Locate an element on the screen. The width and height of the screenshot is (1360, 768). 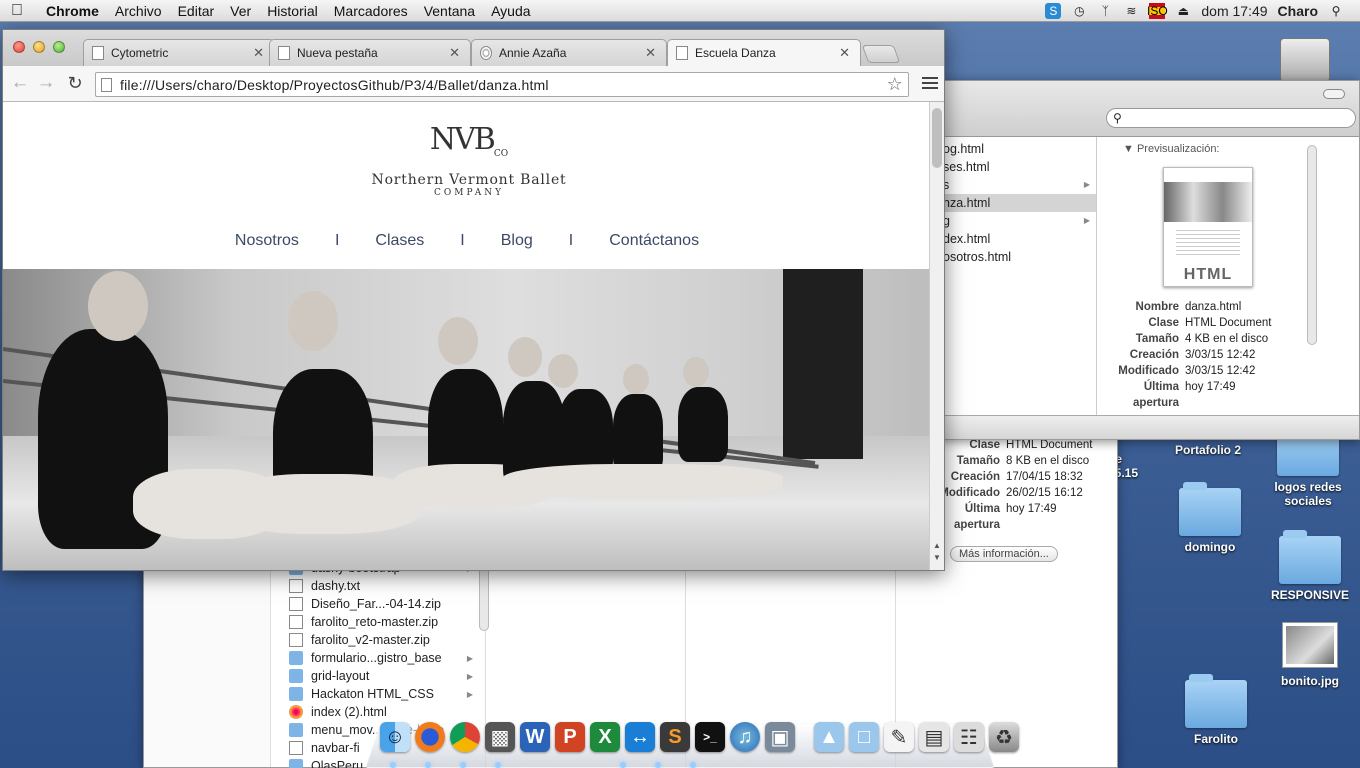
desktop-file-bonito: bonito.jpg is located at coordinates (1310, 655).